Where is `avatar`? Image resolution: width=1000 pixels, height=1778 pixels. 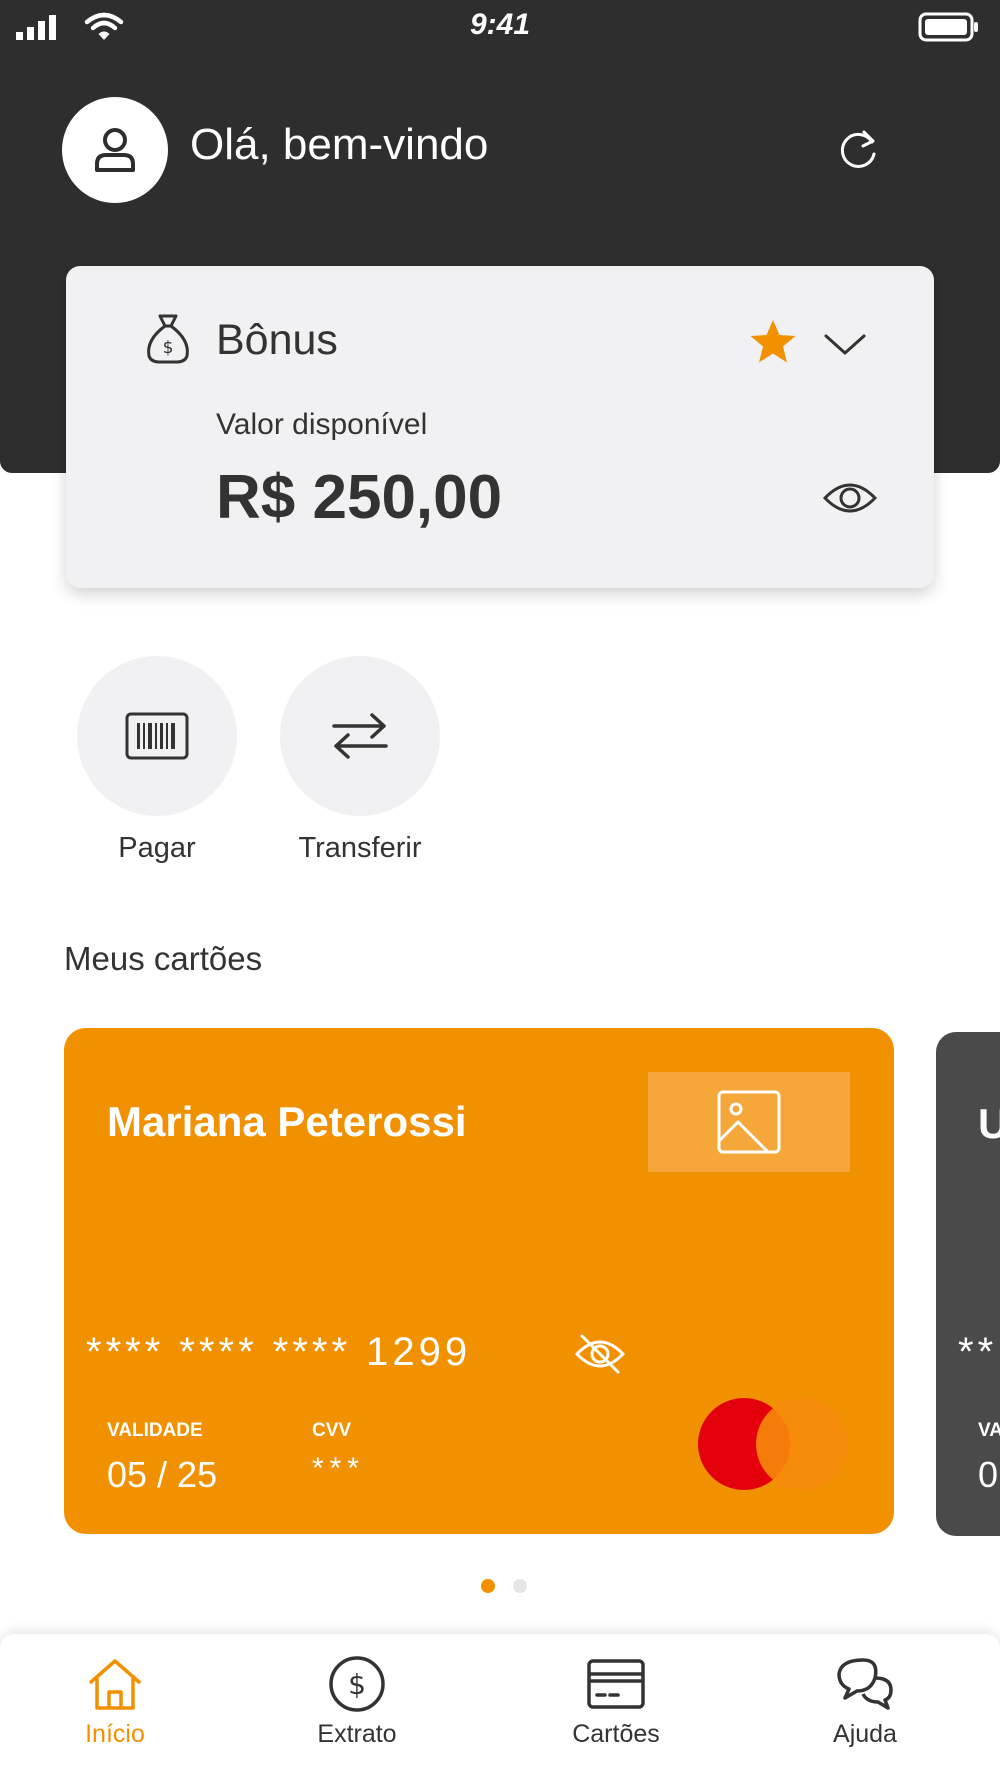 avatar is located at coordinates (115, 150).